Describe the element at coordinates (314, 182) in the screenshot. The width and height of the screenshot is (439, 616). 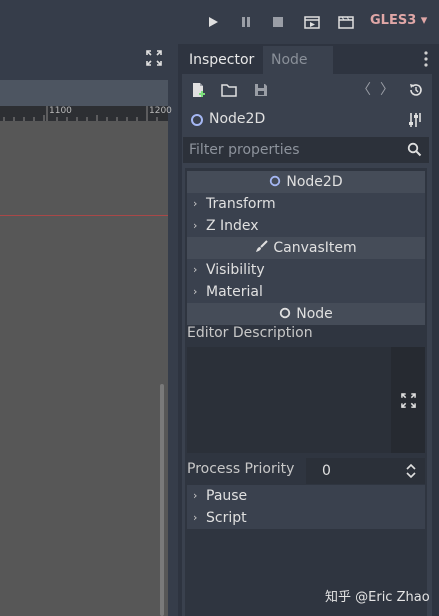
I see `section-label: Node2D` at that location.